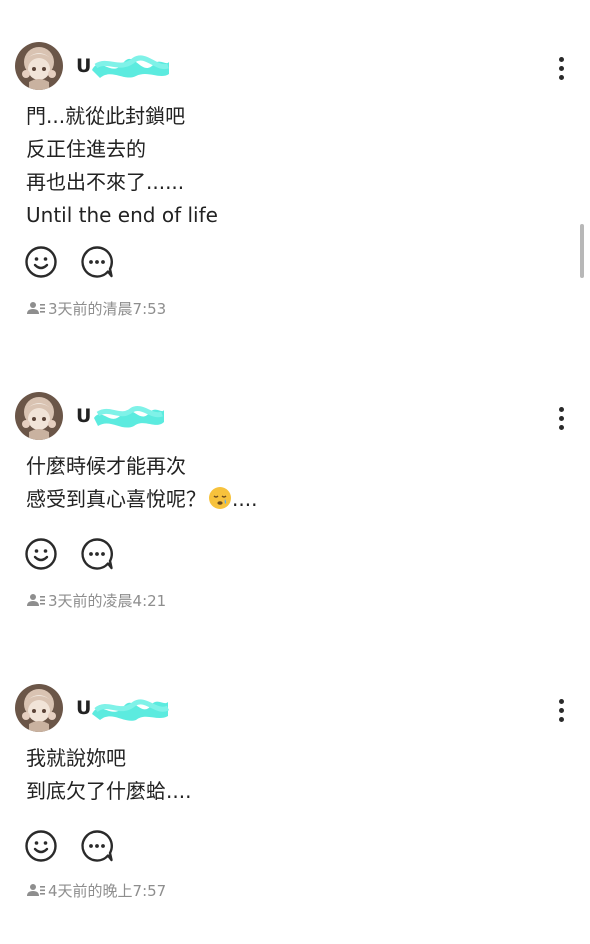 This screenshot has height=944, width=590. I want to click on post-timestamp: 4天前的晚上7:57, so click(96, 890).